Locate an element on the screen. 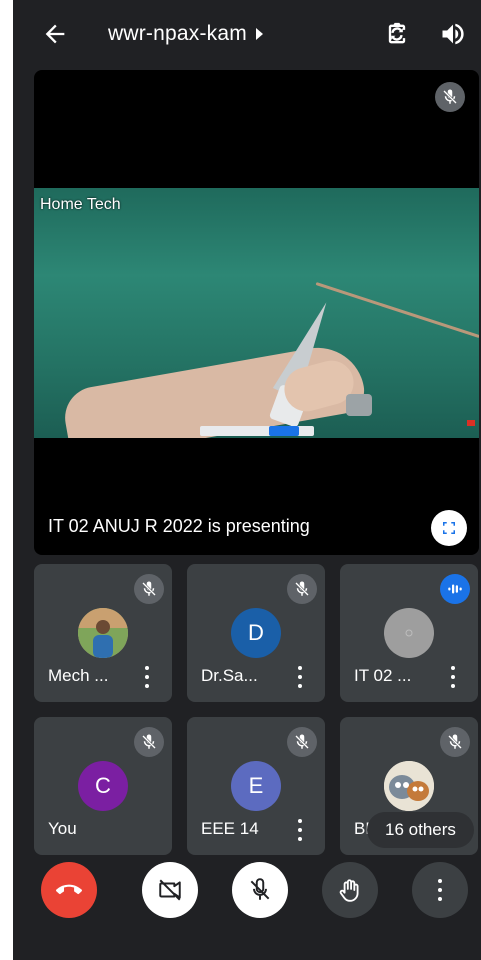 This screenshot has width=481, height=960. video-stick is located at coordinates (397, 310).